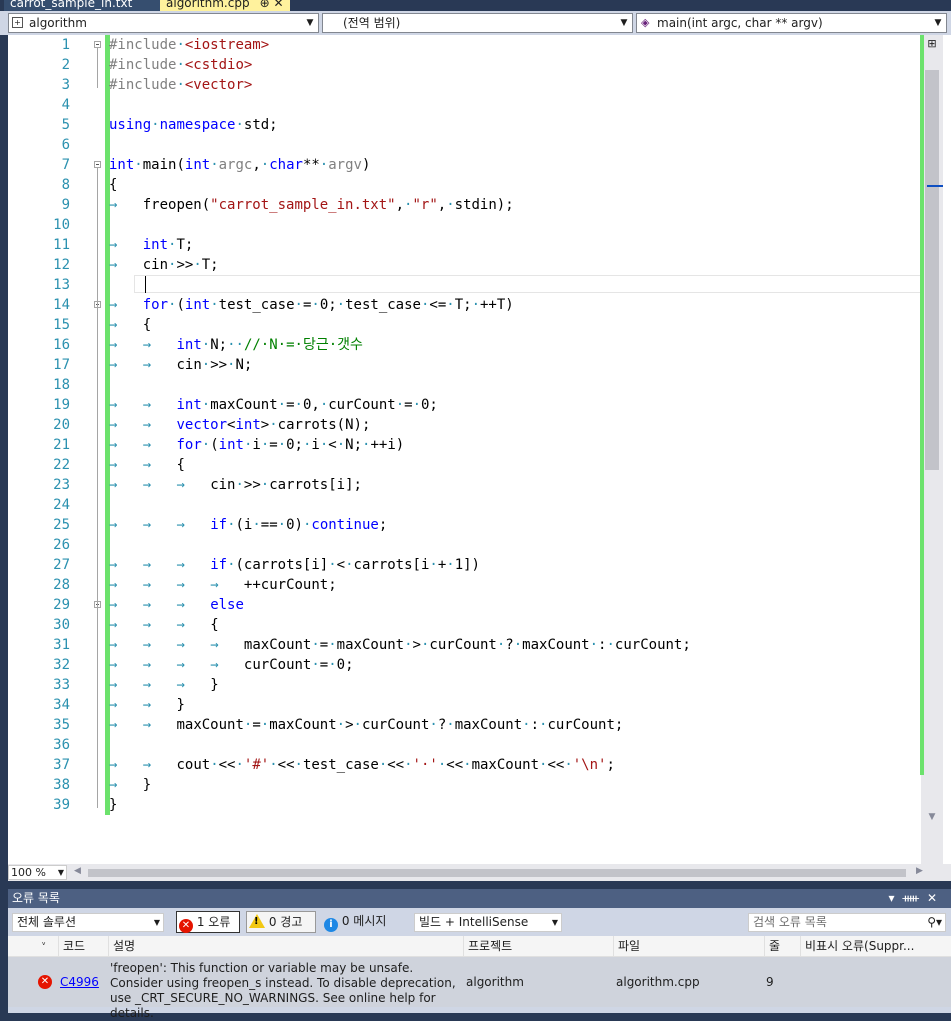 This screenshot has width=951, height=1021. What do you see at coordinates (61, 485) in the screenshot?
I see `line-number: 23` at bounding box center [61, 485].